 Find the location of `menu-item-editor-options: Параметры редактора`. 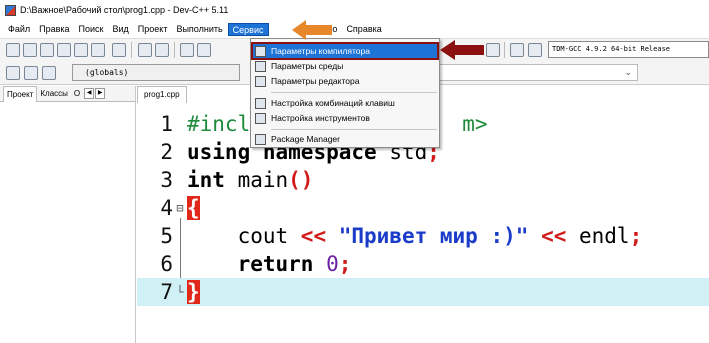

menu-item-editor-options: Параметры редактора is located at coordinates (345, 81).